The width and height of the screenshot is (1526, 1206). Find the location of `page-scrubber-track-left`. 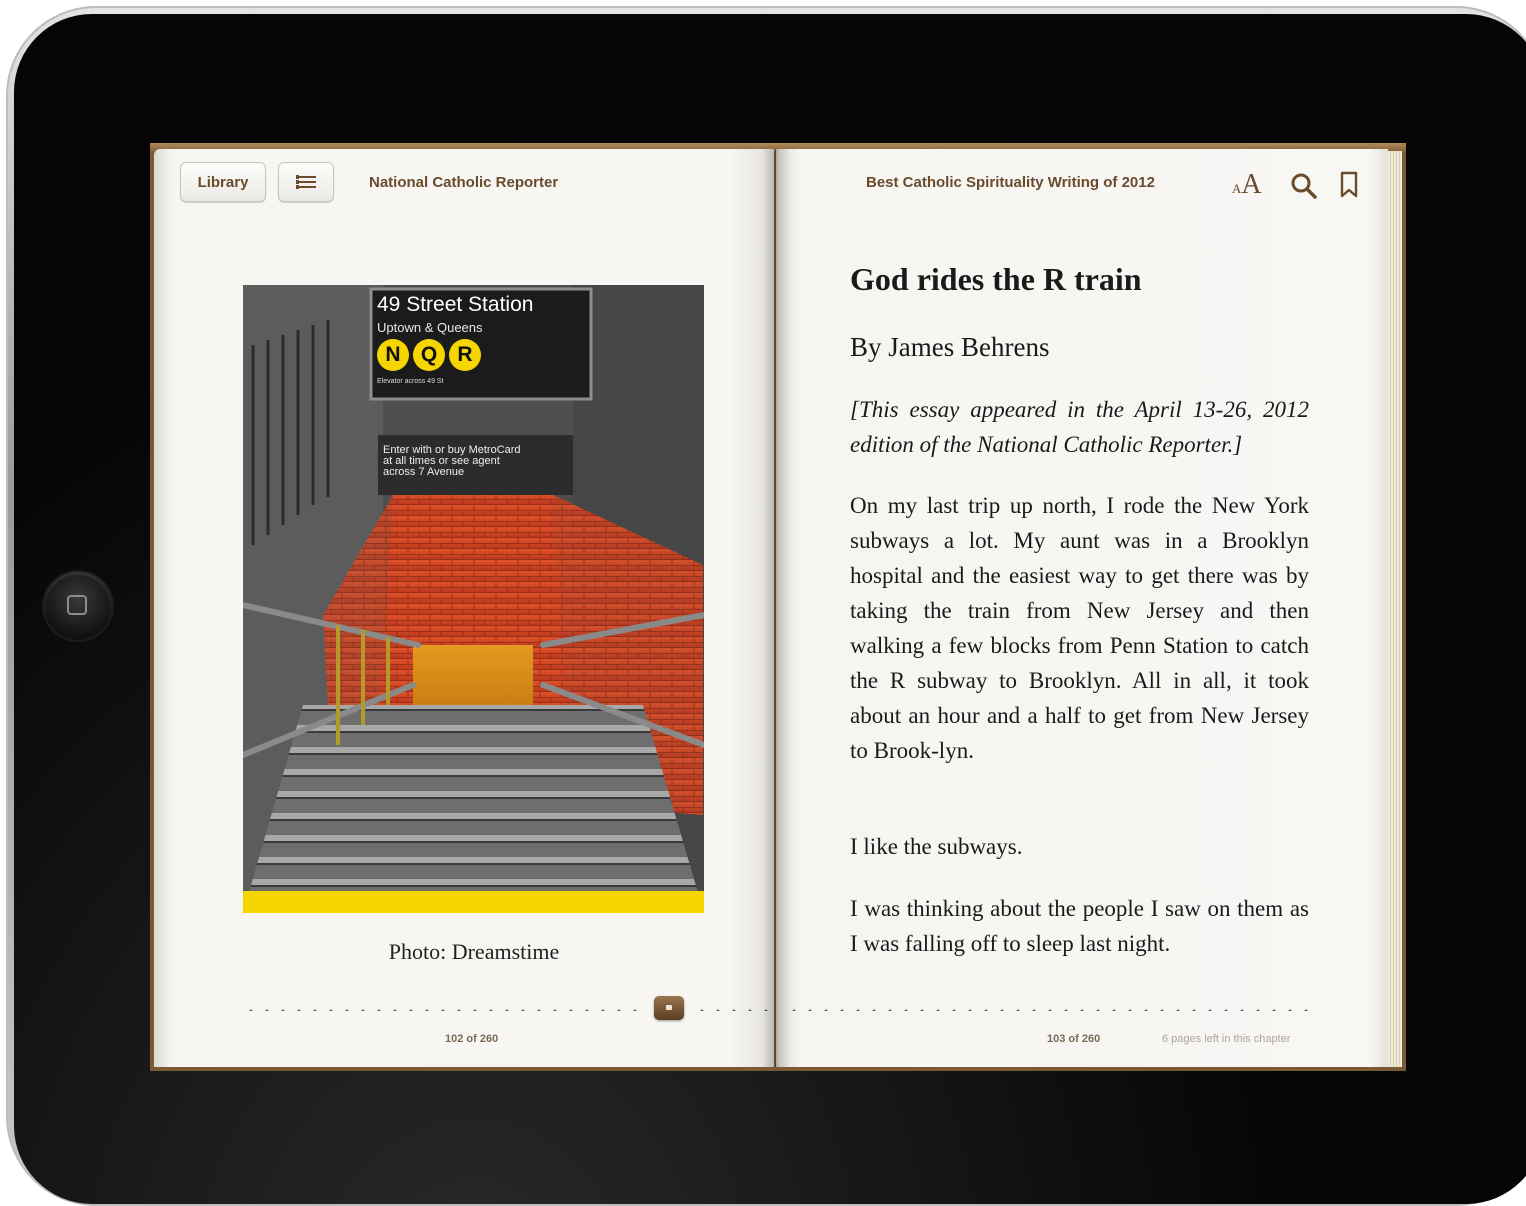

page-scrubber-track-left is located at coordinates (443, 1010).